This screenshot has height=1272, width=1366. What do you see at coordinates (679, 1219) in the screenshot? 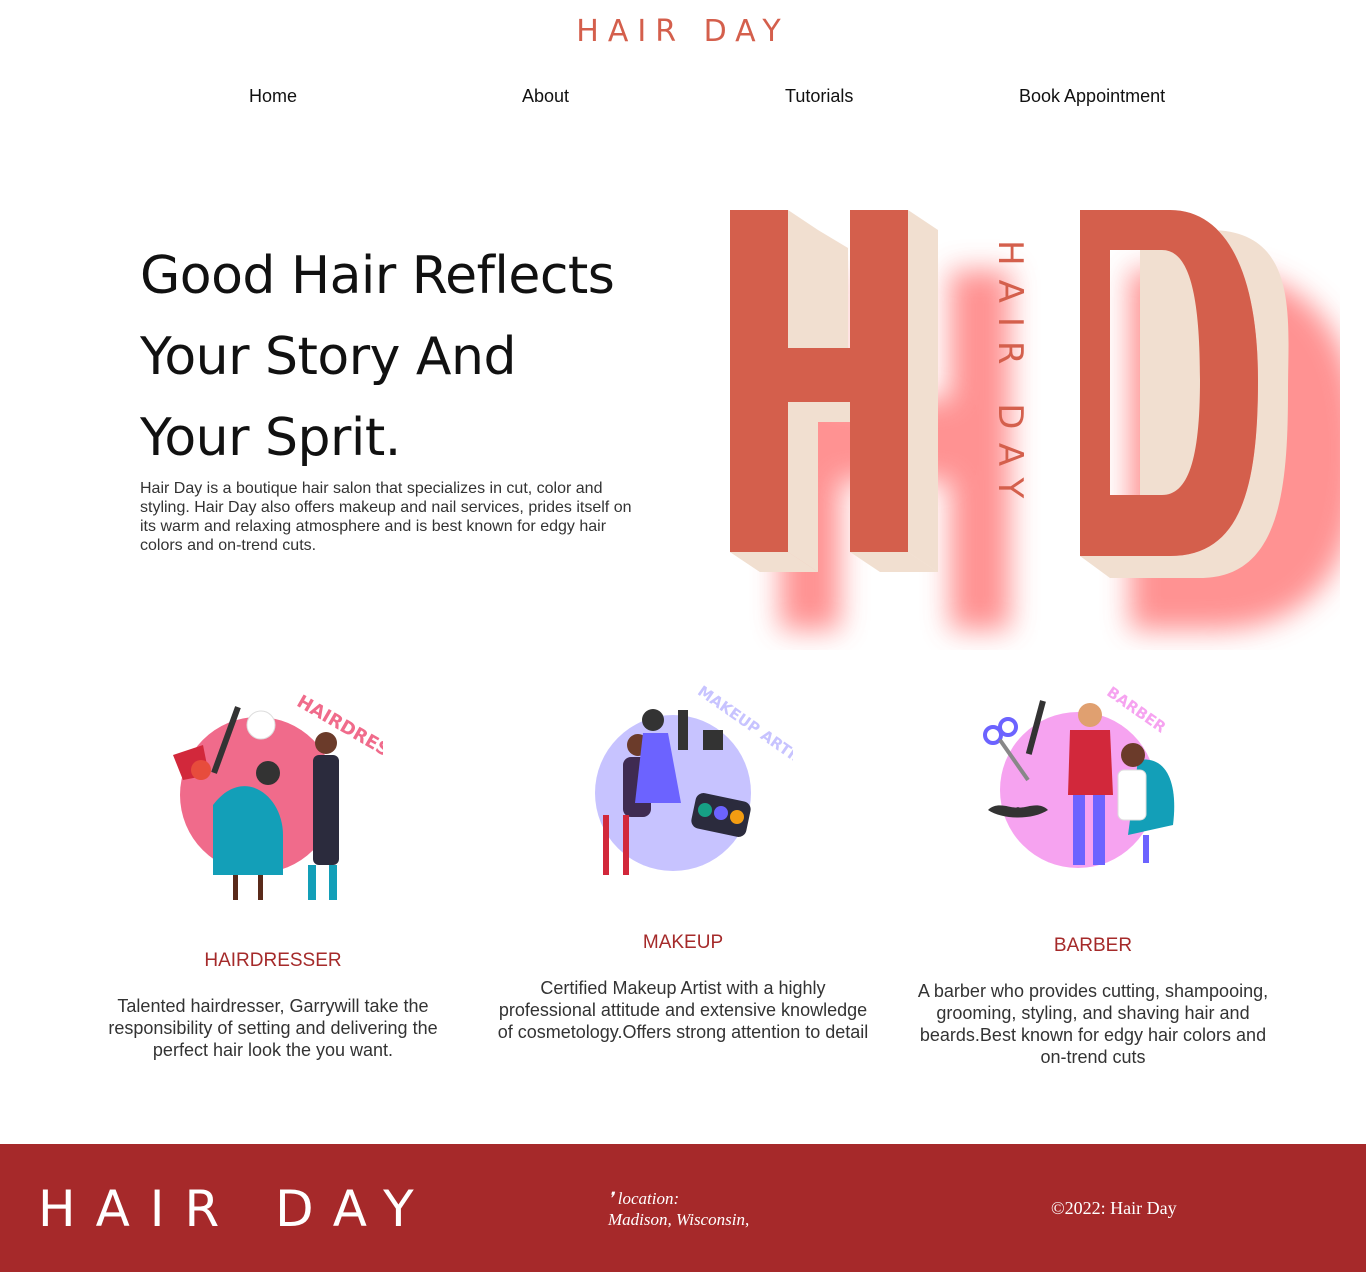
I see `location-value: Madison, Wisconsin,` at bounding box center [679, 1219].